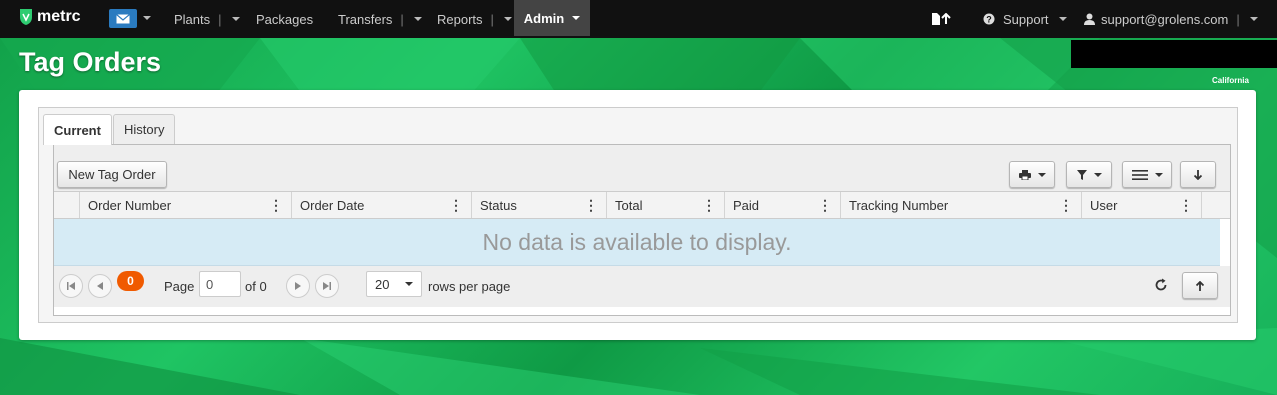 Image resolution: width=1277 pixels, height=395 pixels. I want to click on nav-user-menu: support@grolens.com |, so click(1171, 19).